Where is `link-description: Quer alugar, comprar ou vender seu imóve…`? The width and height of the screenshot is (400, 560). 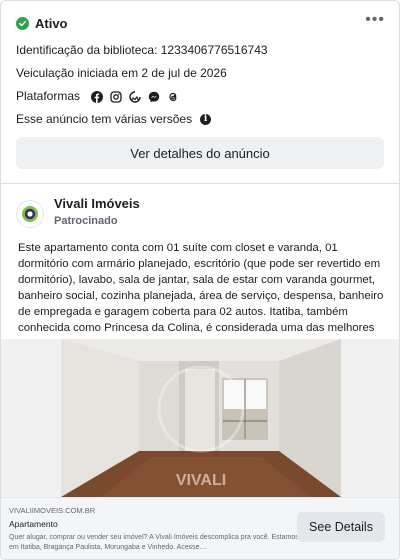 link-description: Quer alugar, comprar ou vender seu imóve… is located at coordinates (154, 542).